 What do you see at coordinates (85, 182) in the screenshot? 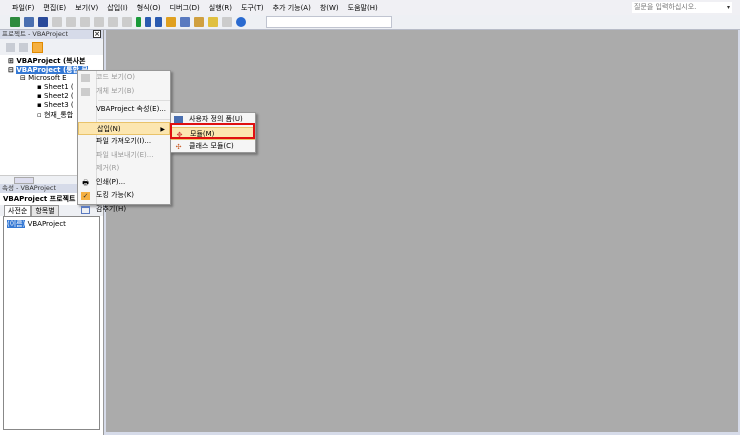
I see `printer-icon: 🖶` at bounding box center [85, 182].